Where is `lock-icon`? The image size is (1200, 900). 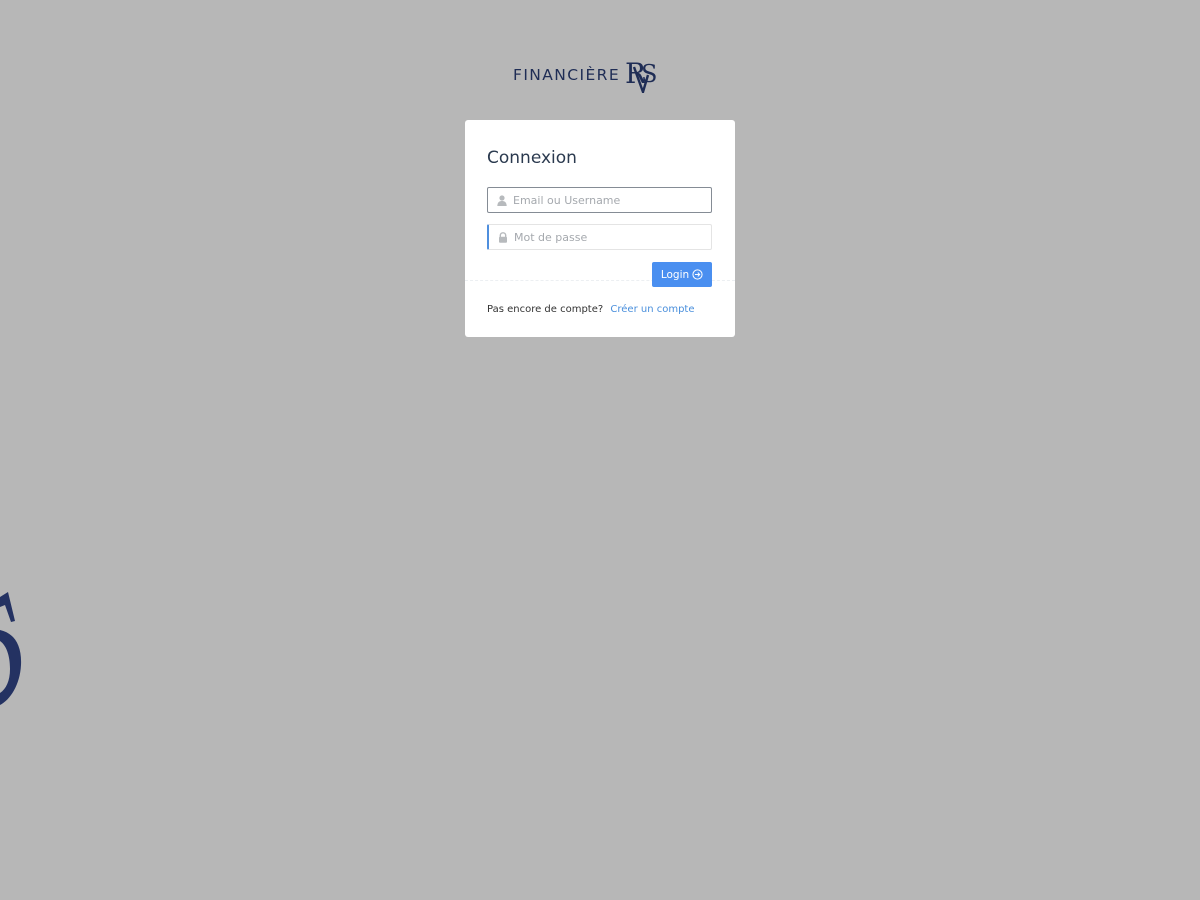
lock-icon is located at coordinates (503, 237).